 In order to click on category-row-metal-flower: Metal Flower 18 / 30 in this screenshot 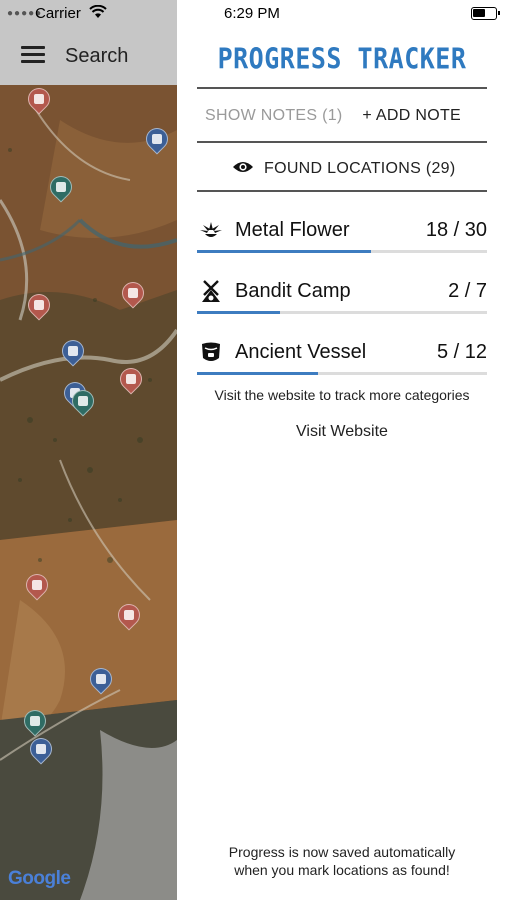, I will do `click(342, 231)`.